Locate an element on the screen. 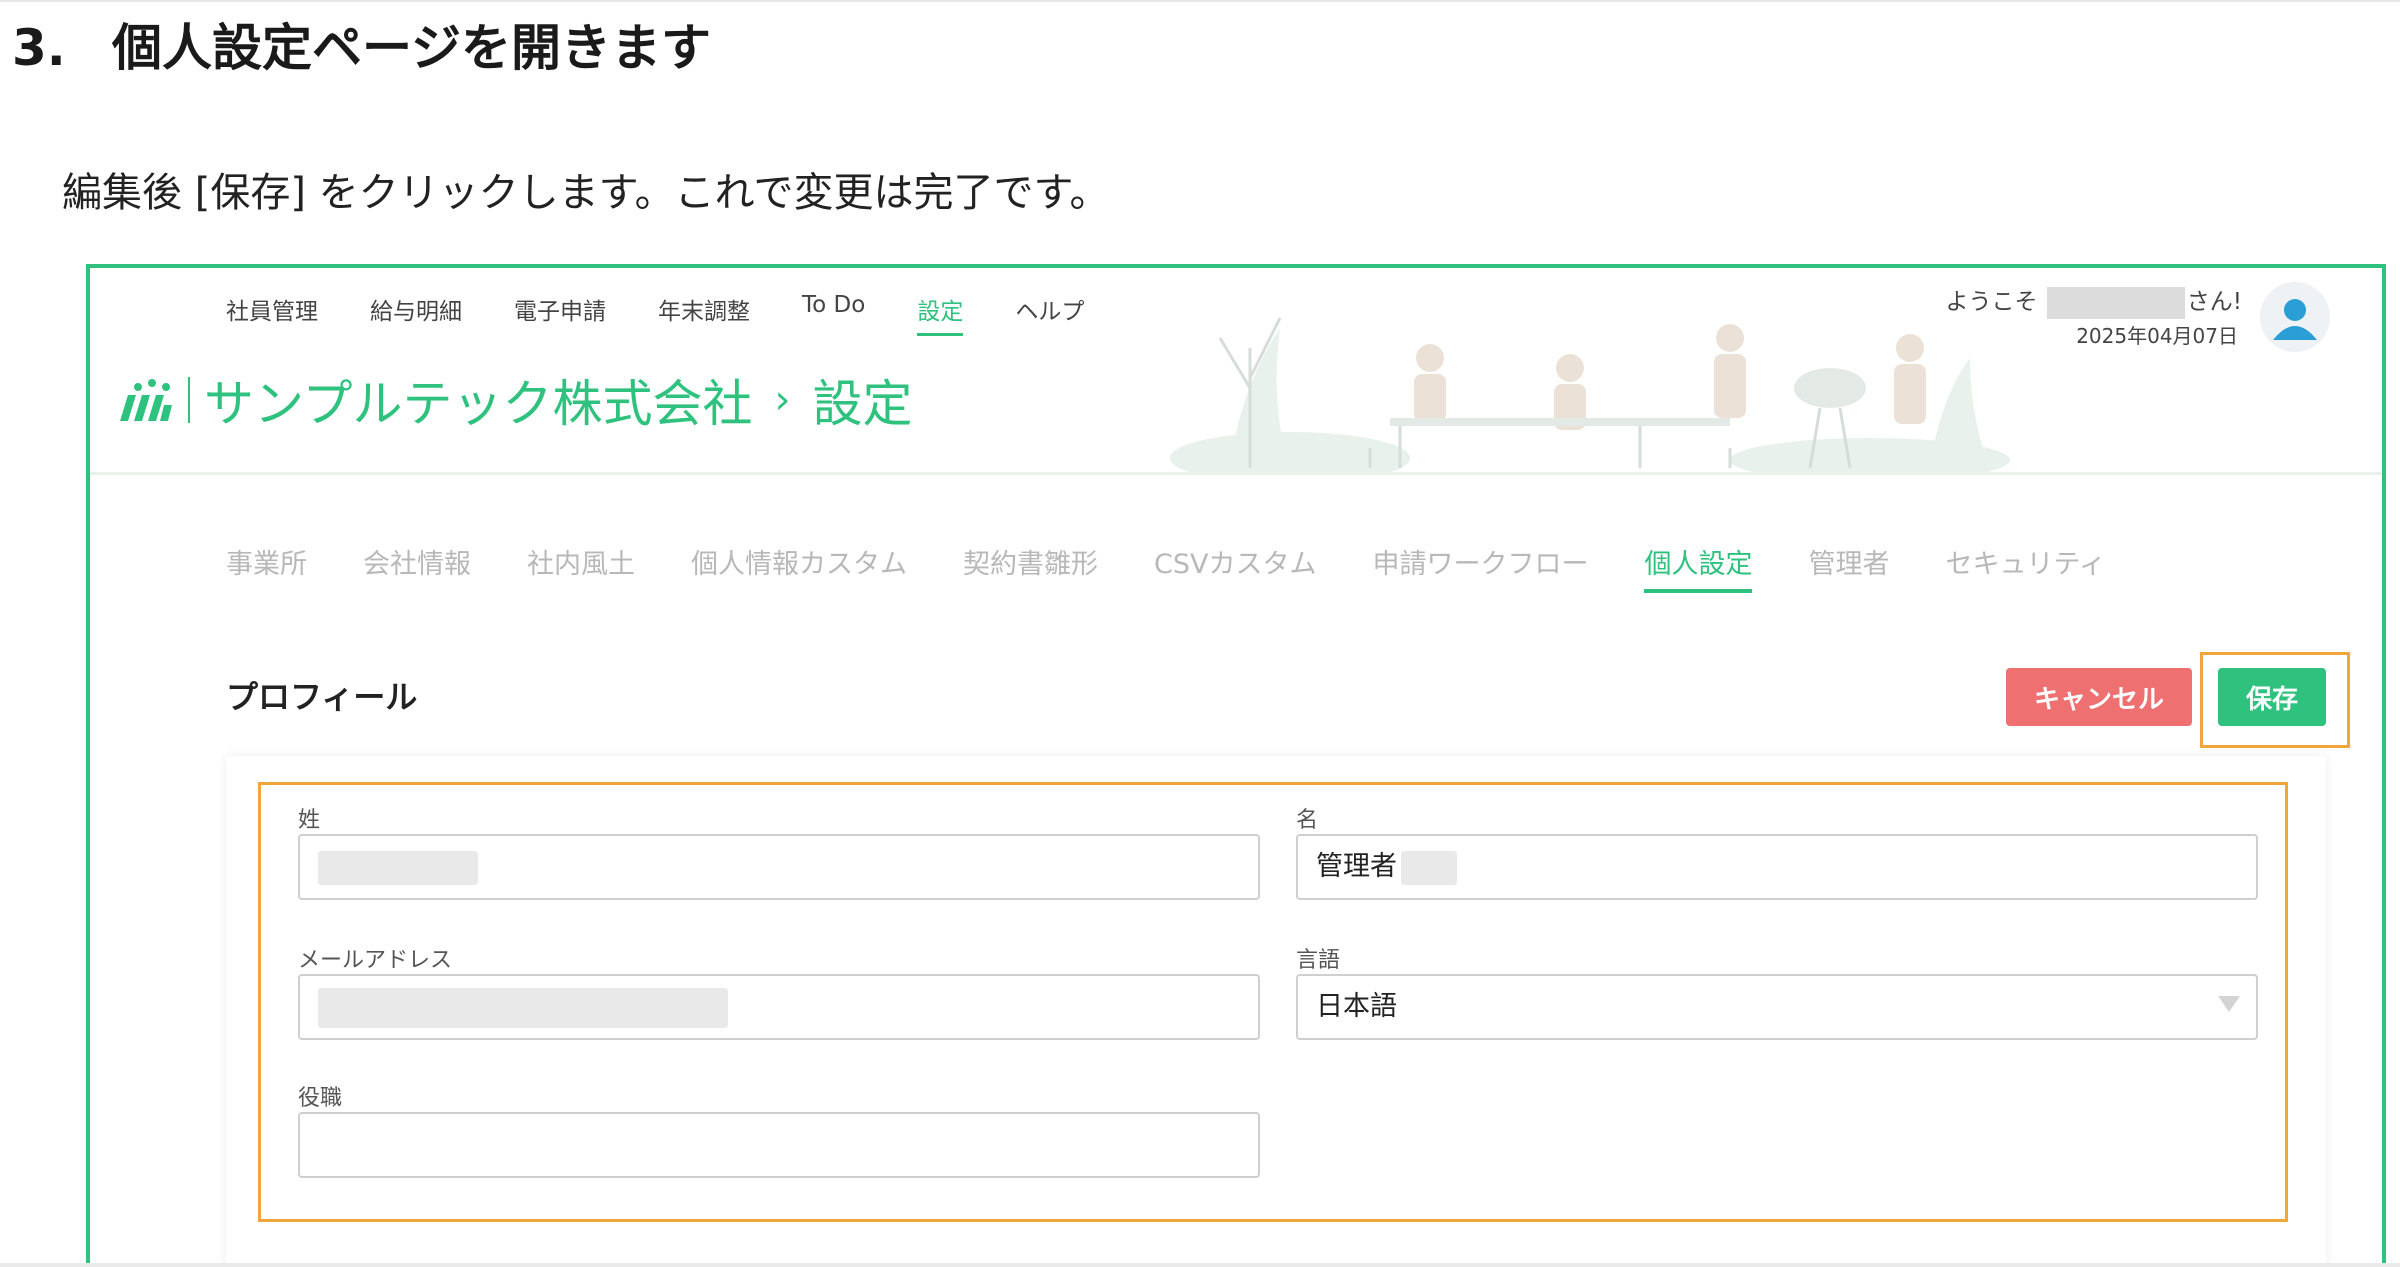 Image resolution: width=2400 pixels, height=1267 pixels. tab-company-info: 会社情報 is located at coordinates (417, 567).